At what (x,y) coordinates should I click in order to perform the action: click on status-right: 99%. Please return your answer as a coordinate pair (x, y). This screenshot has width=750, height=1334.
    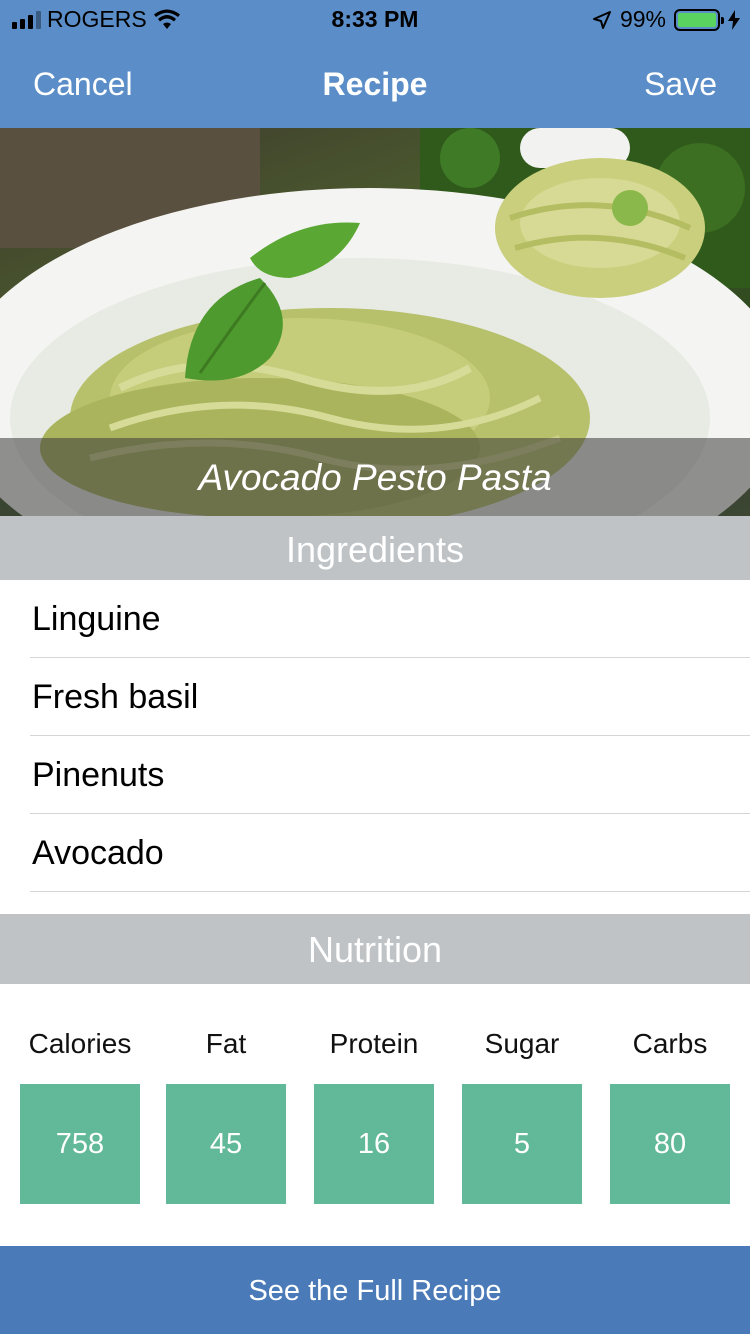
    Looking at the image, I should click on (666, 19).